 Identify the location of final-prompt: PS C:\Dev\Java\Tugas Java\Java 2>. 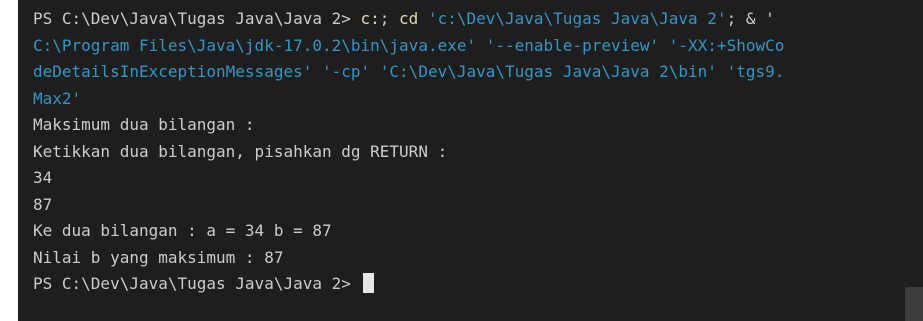
(197, 283).